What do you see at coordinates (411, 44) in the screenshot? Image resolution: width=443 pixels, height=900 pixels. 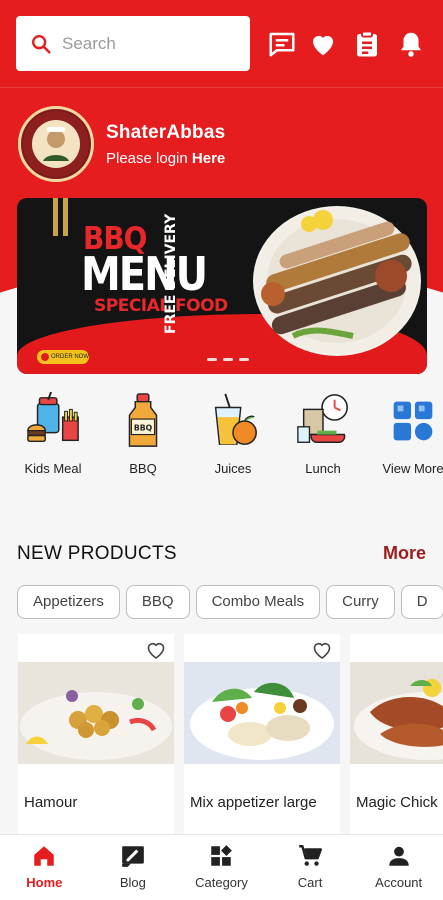 I see `bell-icon` at bounding box center [411, 44].